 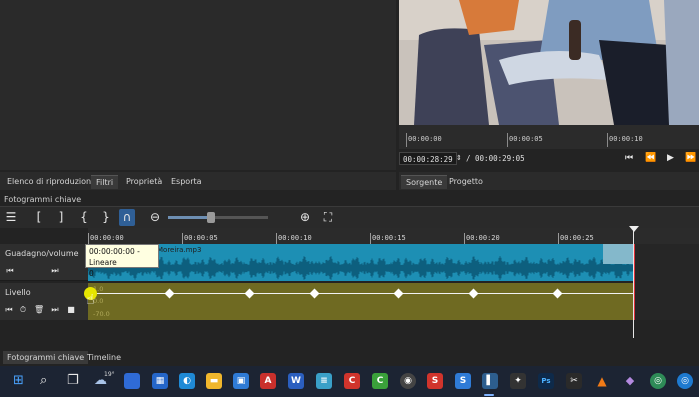 What do you see at coordinates (380, 381) in the screenshot?
I see `camtasia-green-icon: C` at bounding box center [380, 381].